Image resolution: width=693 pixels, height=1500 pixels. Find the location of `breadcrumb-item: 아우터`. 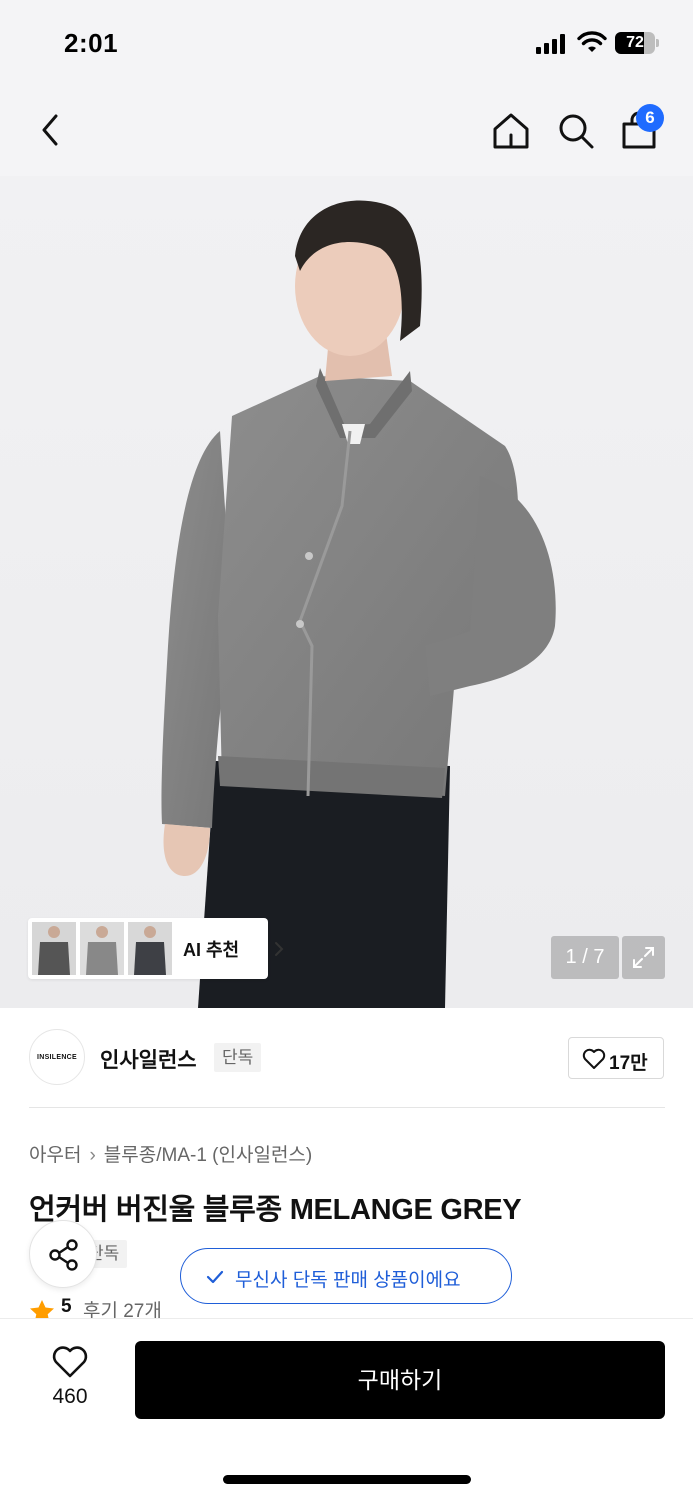

breadcrumb-item: 아우터 is located at coordinates (55, 1155).